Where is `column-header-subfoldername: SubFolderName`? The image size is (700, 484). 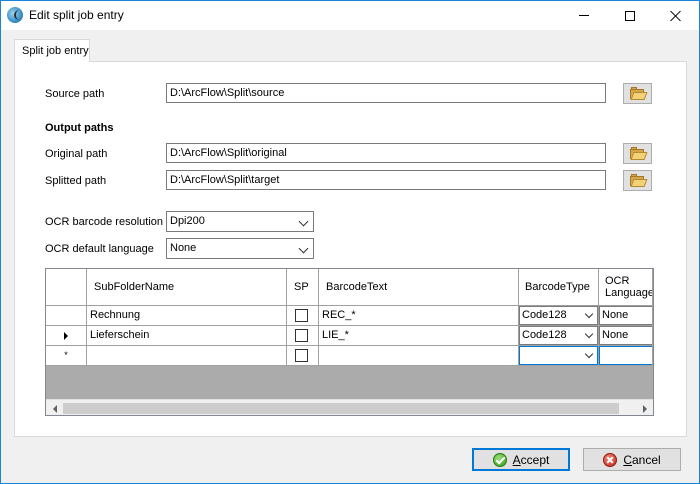
column-header-subfoldername: SubFolderName is located at coordinates (187, 287).